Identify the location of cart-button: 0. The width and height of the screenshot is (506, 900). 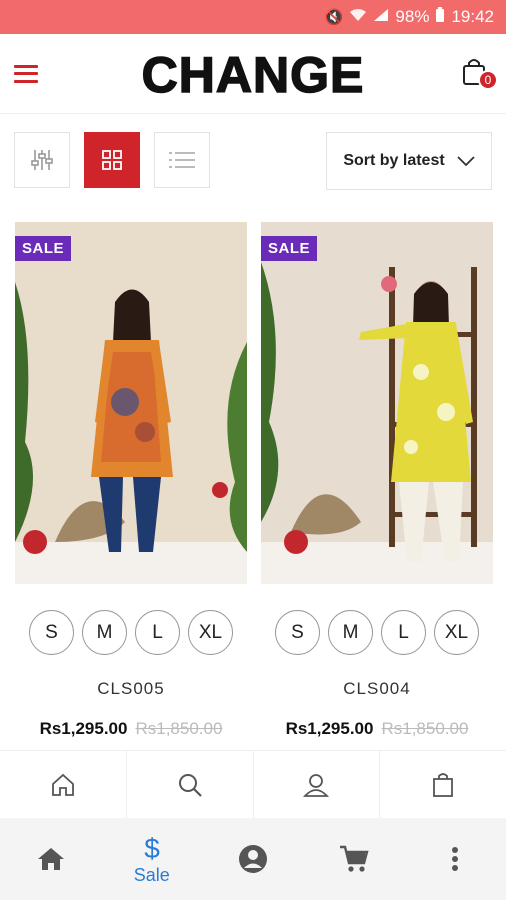
(479, 74).